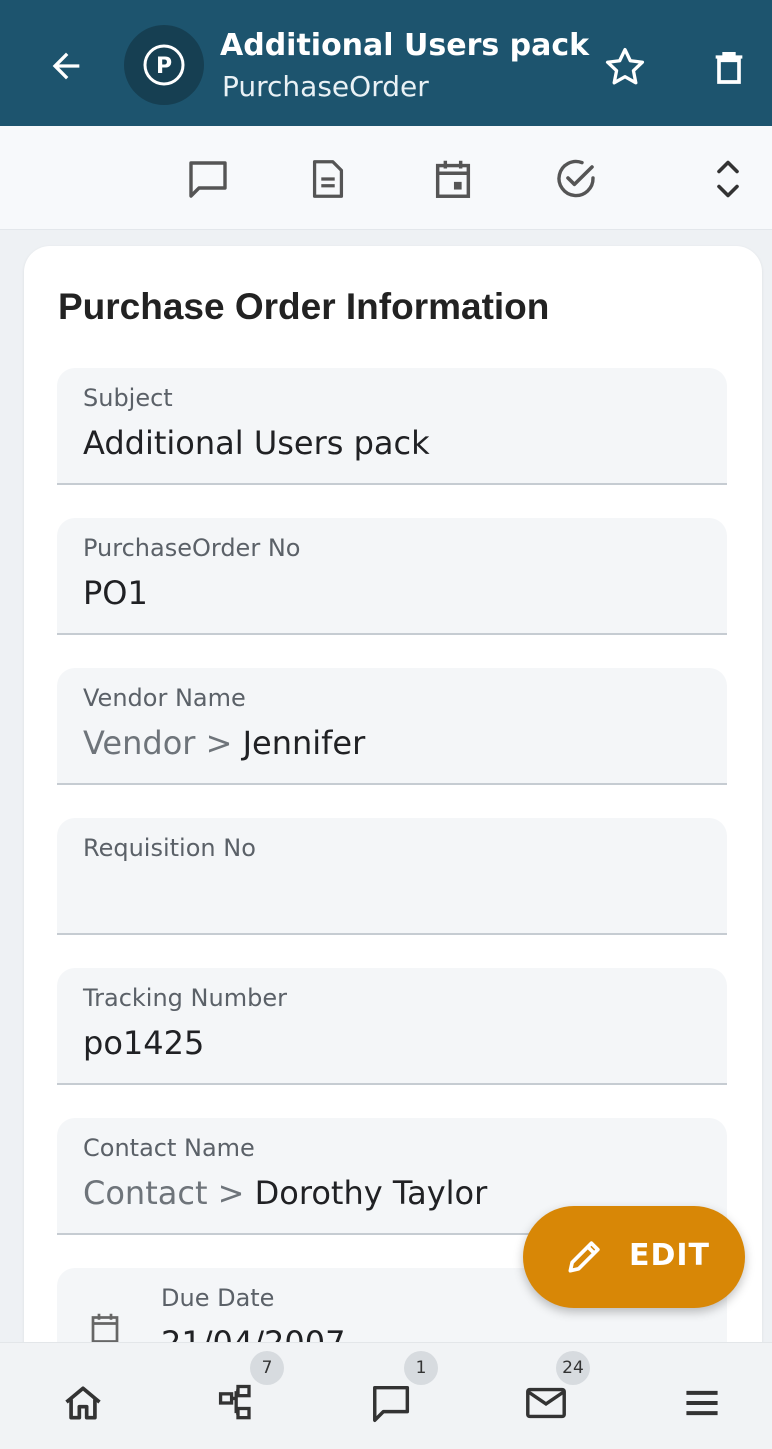  I want to click on field-value-container: Vendor > Jennifer, so click(224, 743).